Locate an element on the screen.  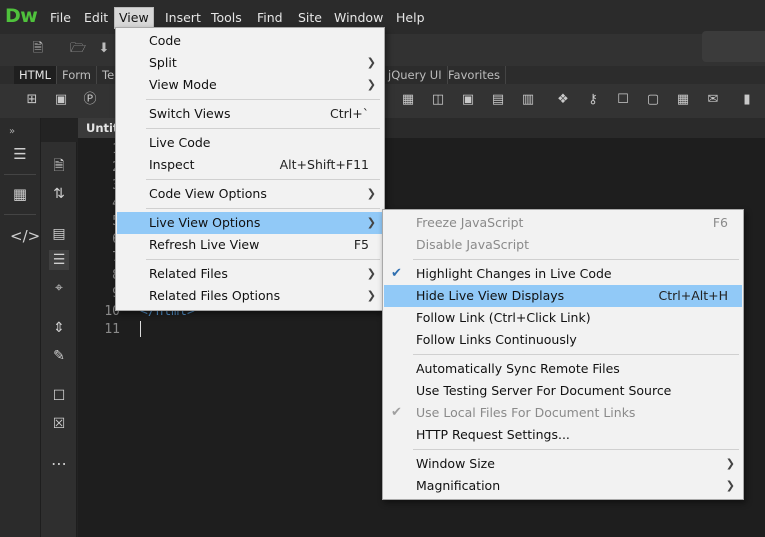
menu-item-hide-live-view-displays: Hide Live View Displays Ctrl+Alt+H is located at coordinates (563, 296).